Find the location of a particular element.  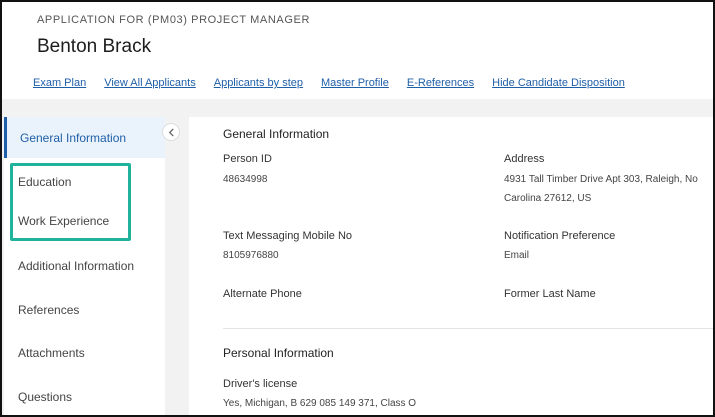

person-id-value: 48634998 is located at coordinates (245, 179).